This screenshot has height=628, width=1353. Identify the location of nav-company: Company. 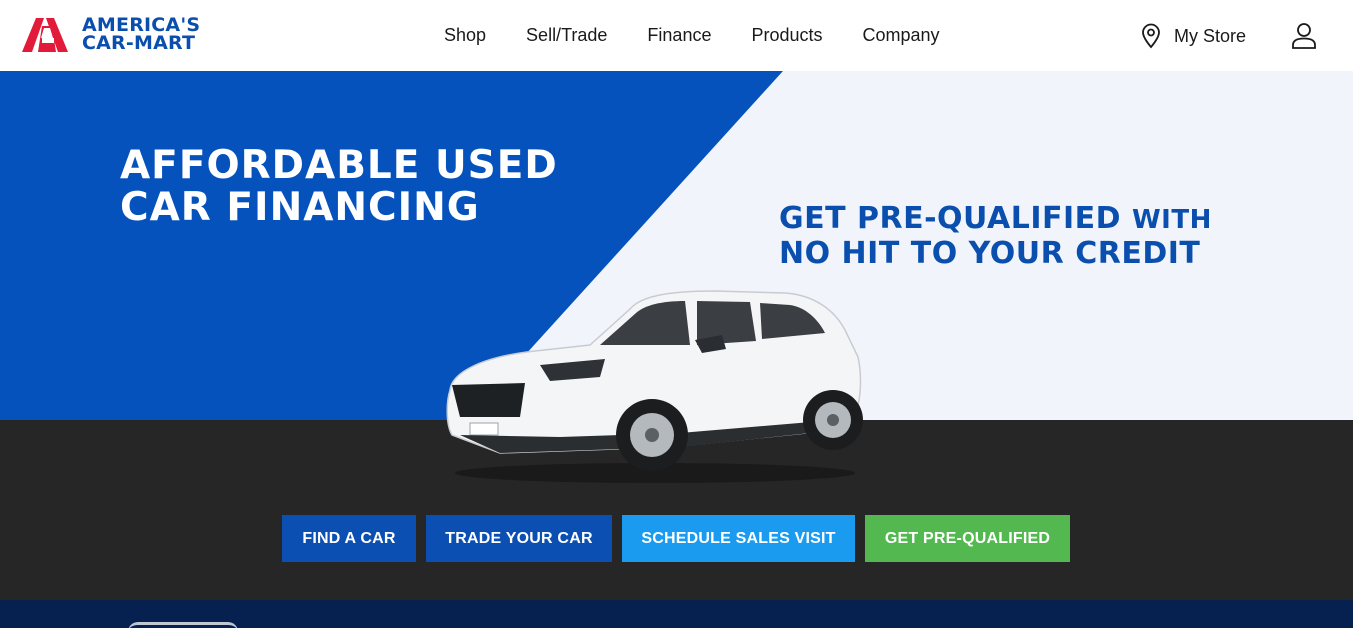
(901, 35).